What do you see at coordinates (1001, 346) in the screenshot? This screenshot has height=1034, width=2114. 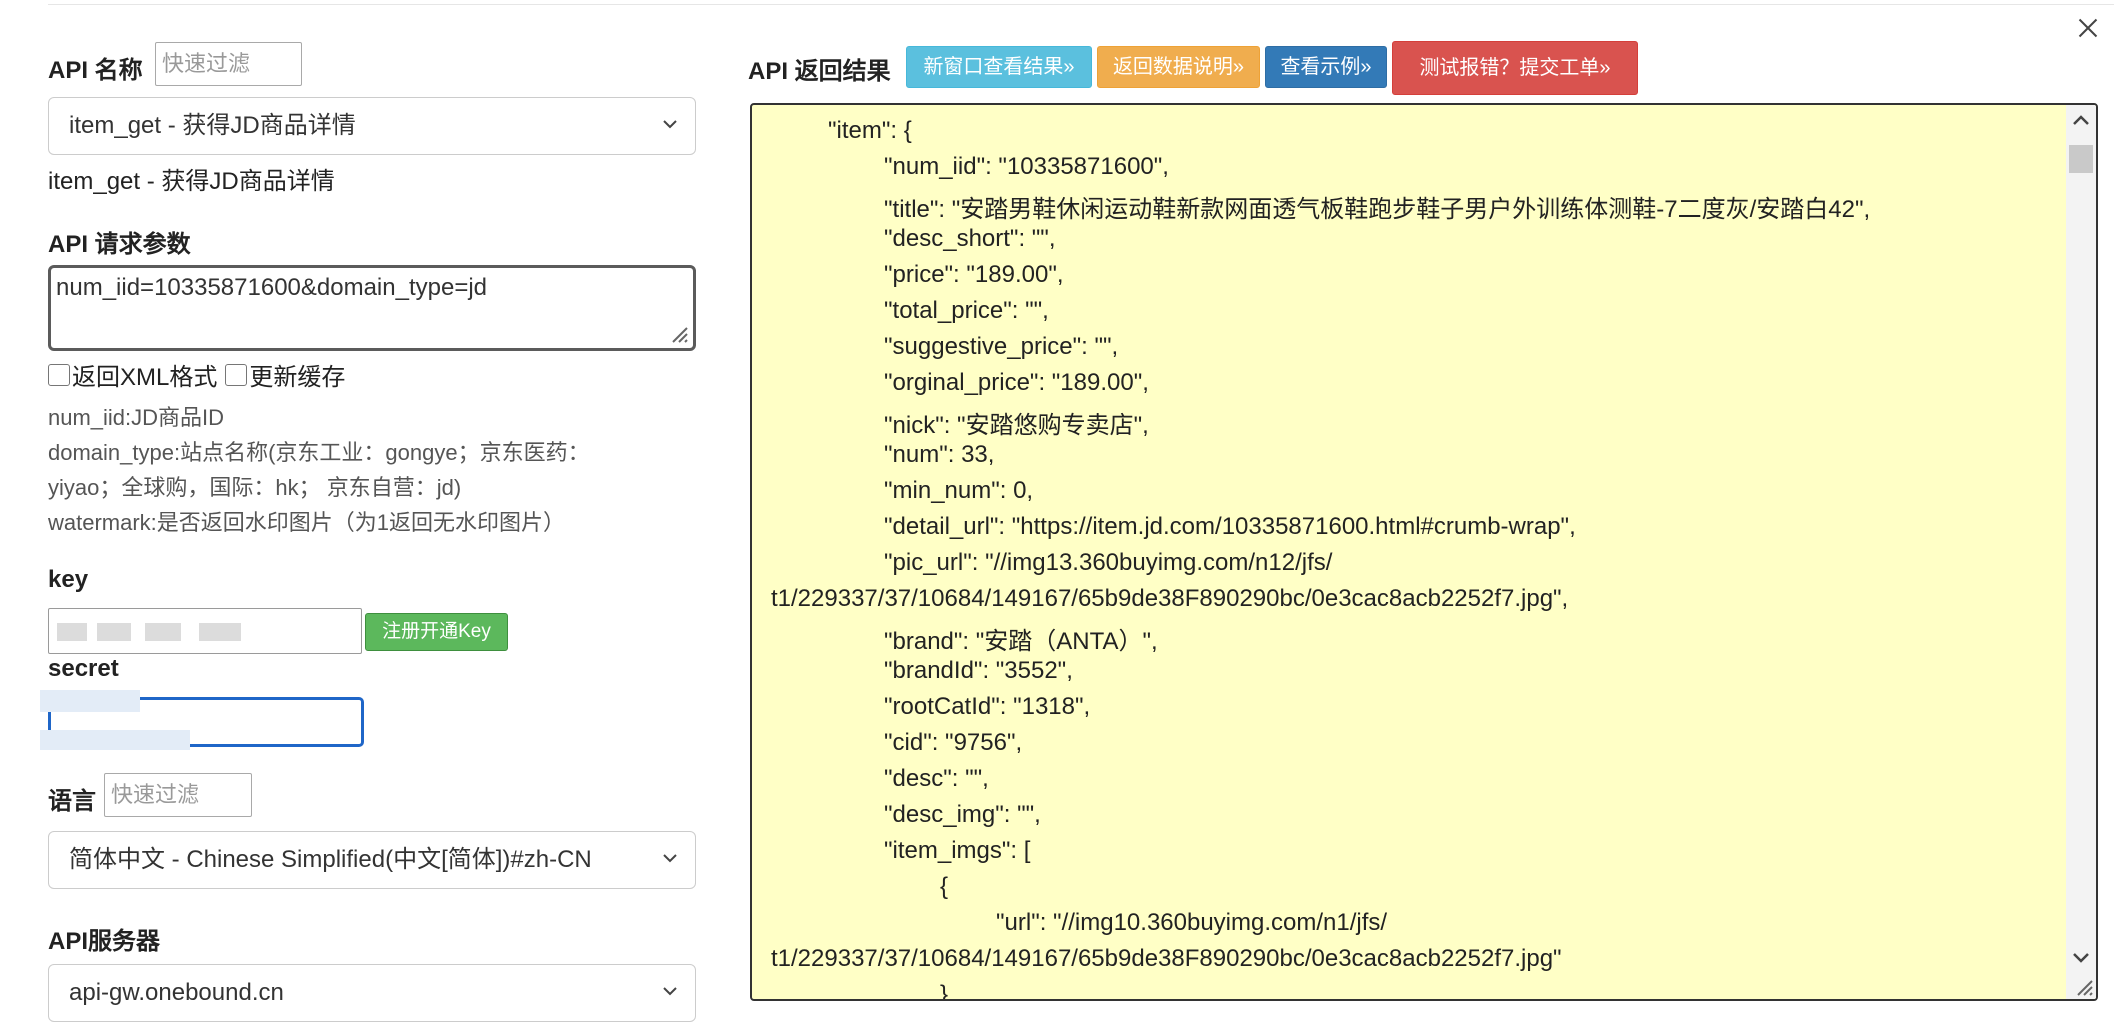 I see `json-line: "suggestive_price": "",` at bounding box center [1001, 346].